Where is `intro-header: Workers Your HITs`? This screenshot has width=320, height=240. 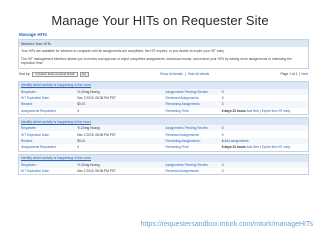
intro-header: Workers Your HITs is located at coordinates (163, 43).